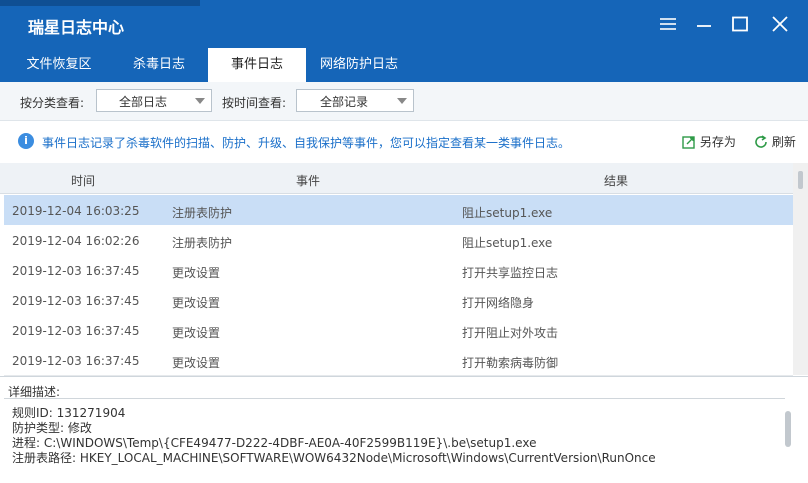  I want to click on cell-time: 2019-12-04 16:02:26, so click(76, 241).